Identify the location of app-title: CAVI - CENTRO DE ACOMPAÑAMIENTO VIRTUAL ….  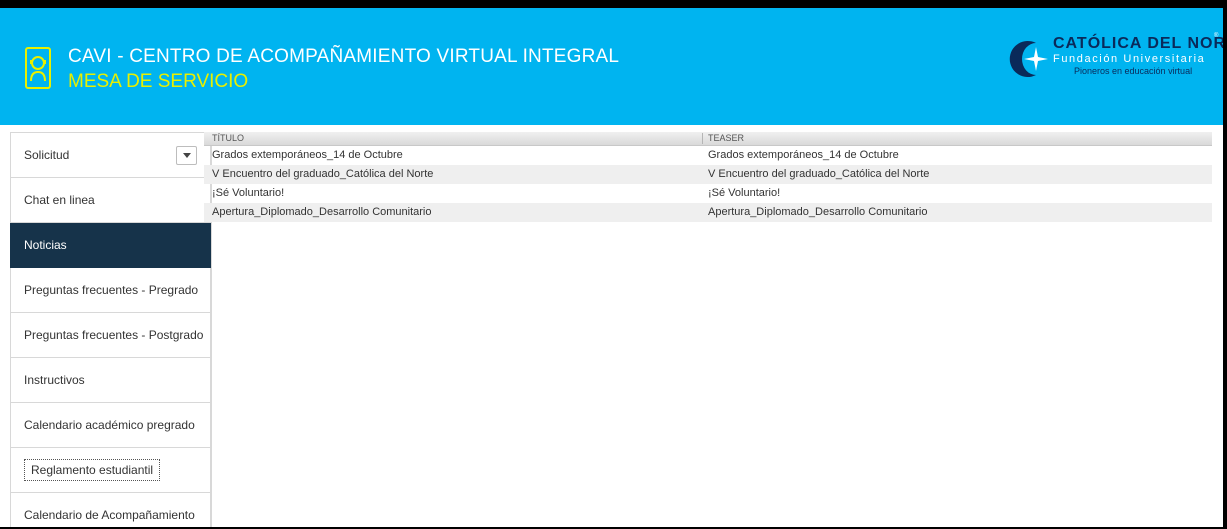
(344, 56).